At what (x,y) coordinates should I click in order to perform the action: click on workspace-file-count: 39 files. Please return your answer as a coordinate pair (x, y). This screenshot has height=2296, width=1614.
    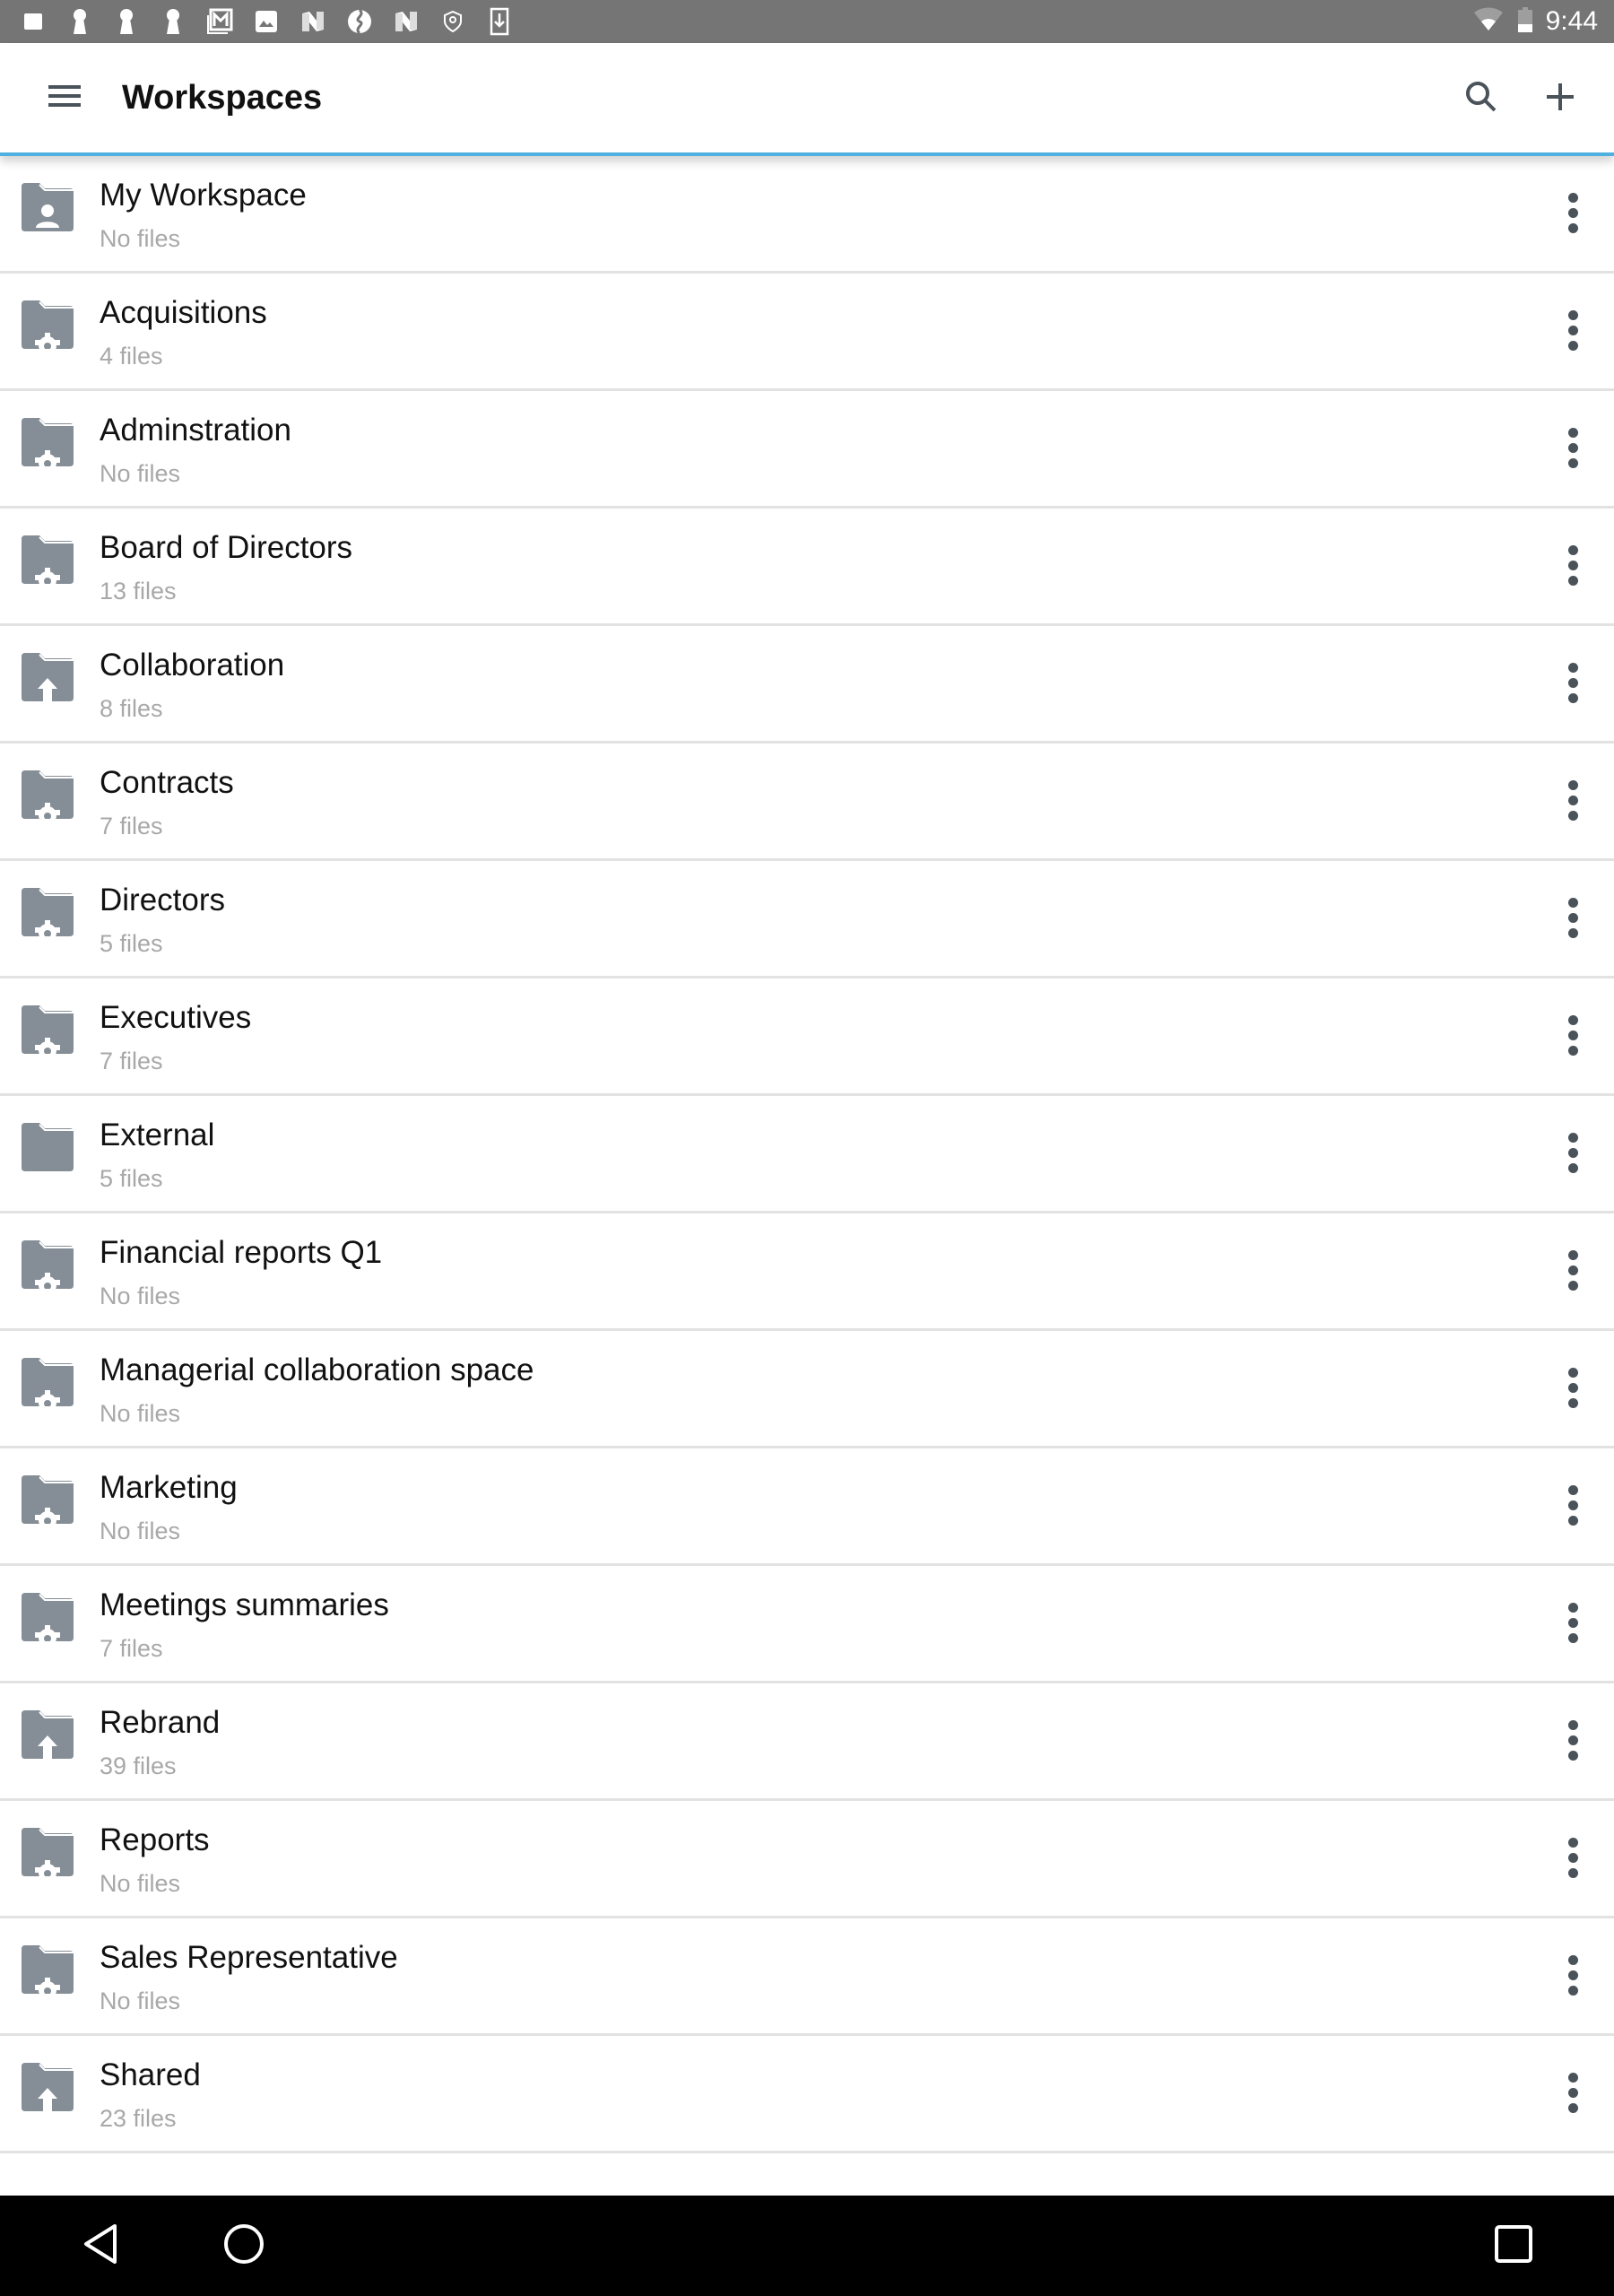
    Looking at the image, I should click on (138, 1765).